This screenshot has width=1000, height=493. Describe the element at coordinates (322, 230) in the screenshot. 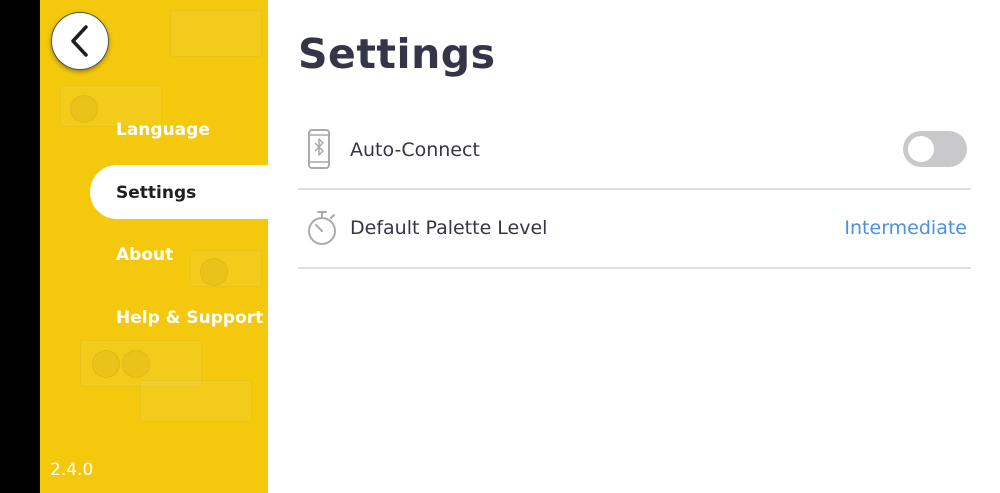

I see `stopwatch-icon` at that location.